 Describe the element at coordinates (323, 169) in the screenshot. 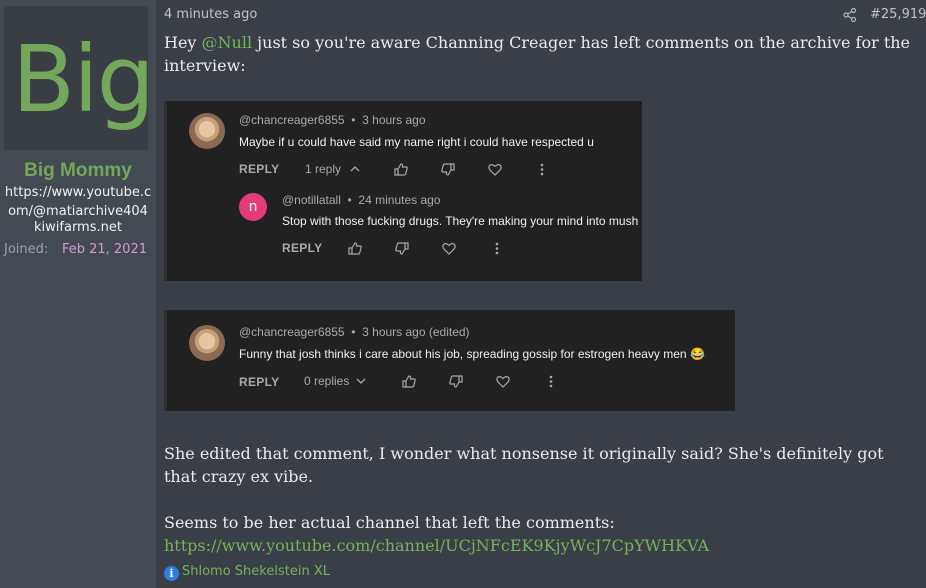

I see `replies-label: 1 reply` at that location.